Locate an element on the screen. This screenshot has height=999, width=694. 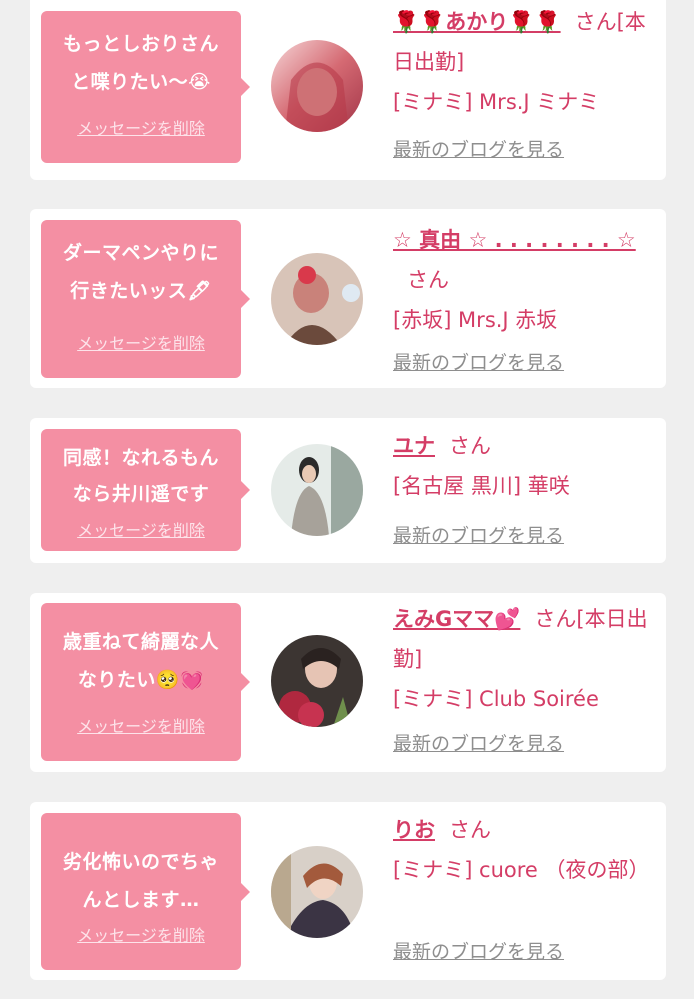
message-bubble: ダーマペンやりに 行きたいッス🖋 メッセージを削除 is located at coordinates (145, 299).